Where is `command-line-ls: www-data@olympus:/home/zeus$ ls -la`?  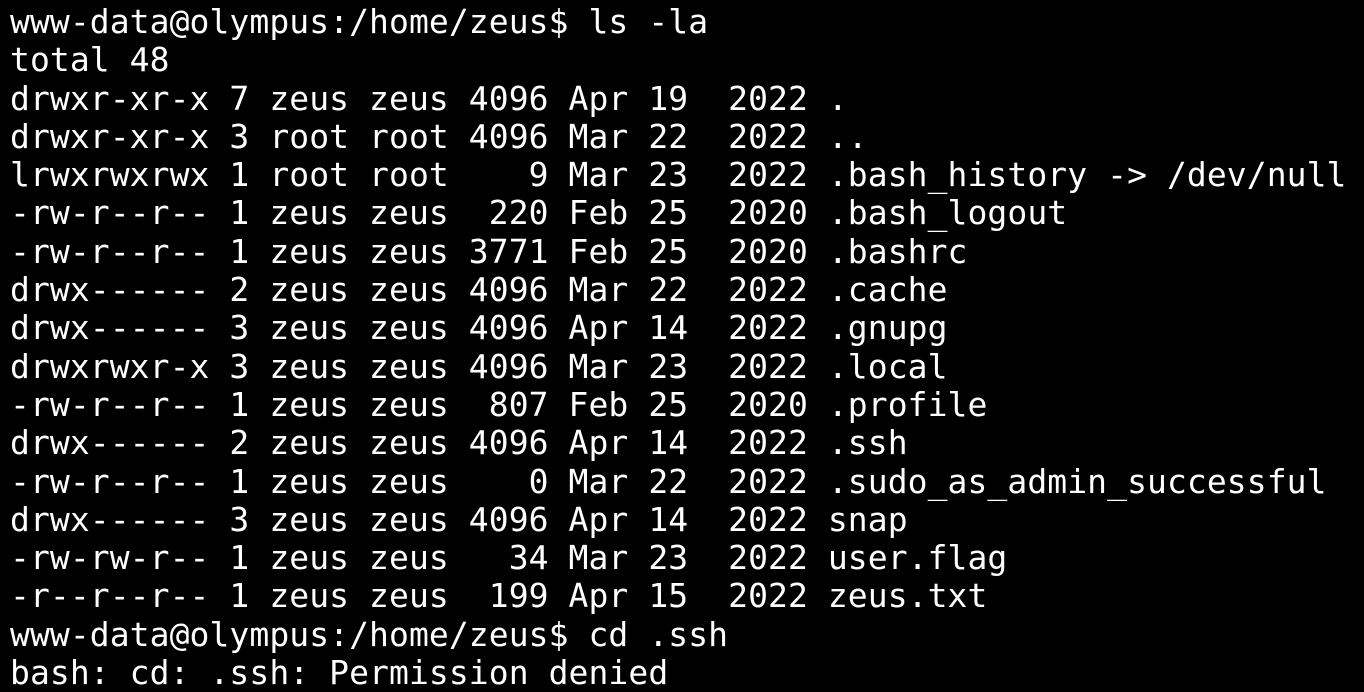 command-line-ls: www-data@olympus:/home/zeus$ ls -la is located at coordinates (359, 21).